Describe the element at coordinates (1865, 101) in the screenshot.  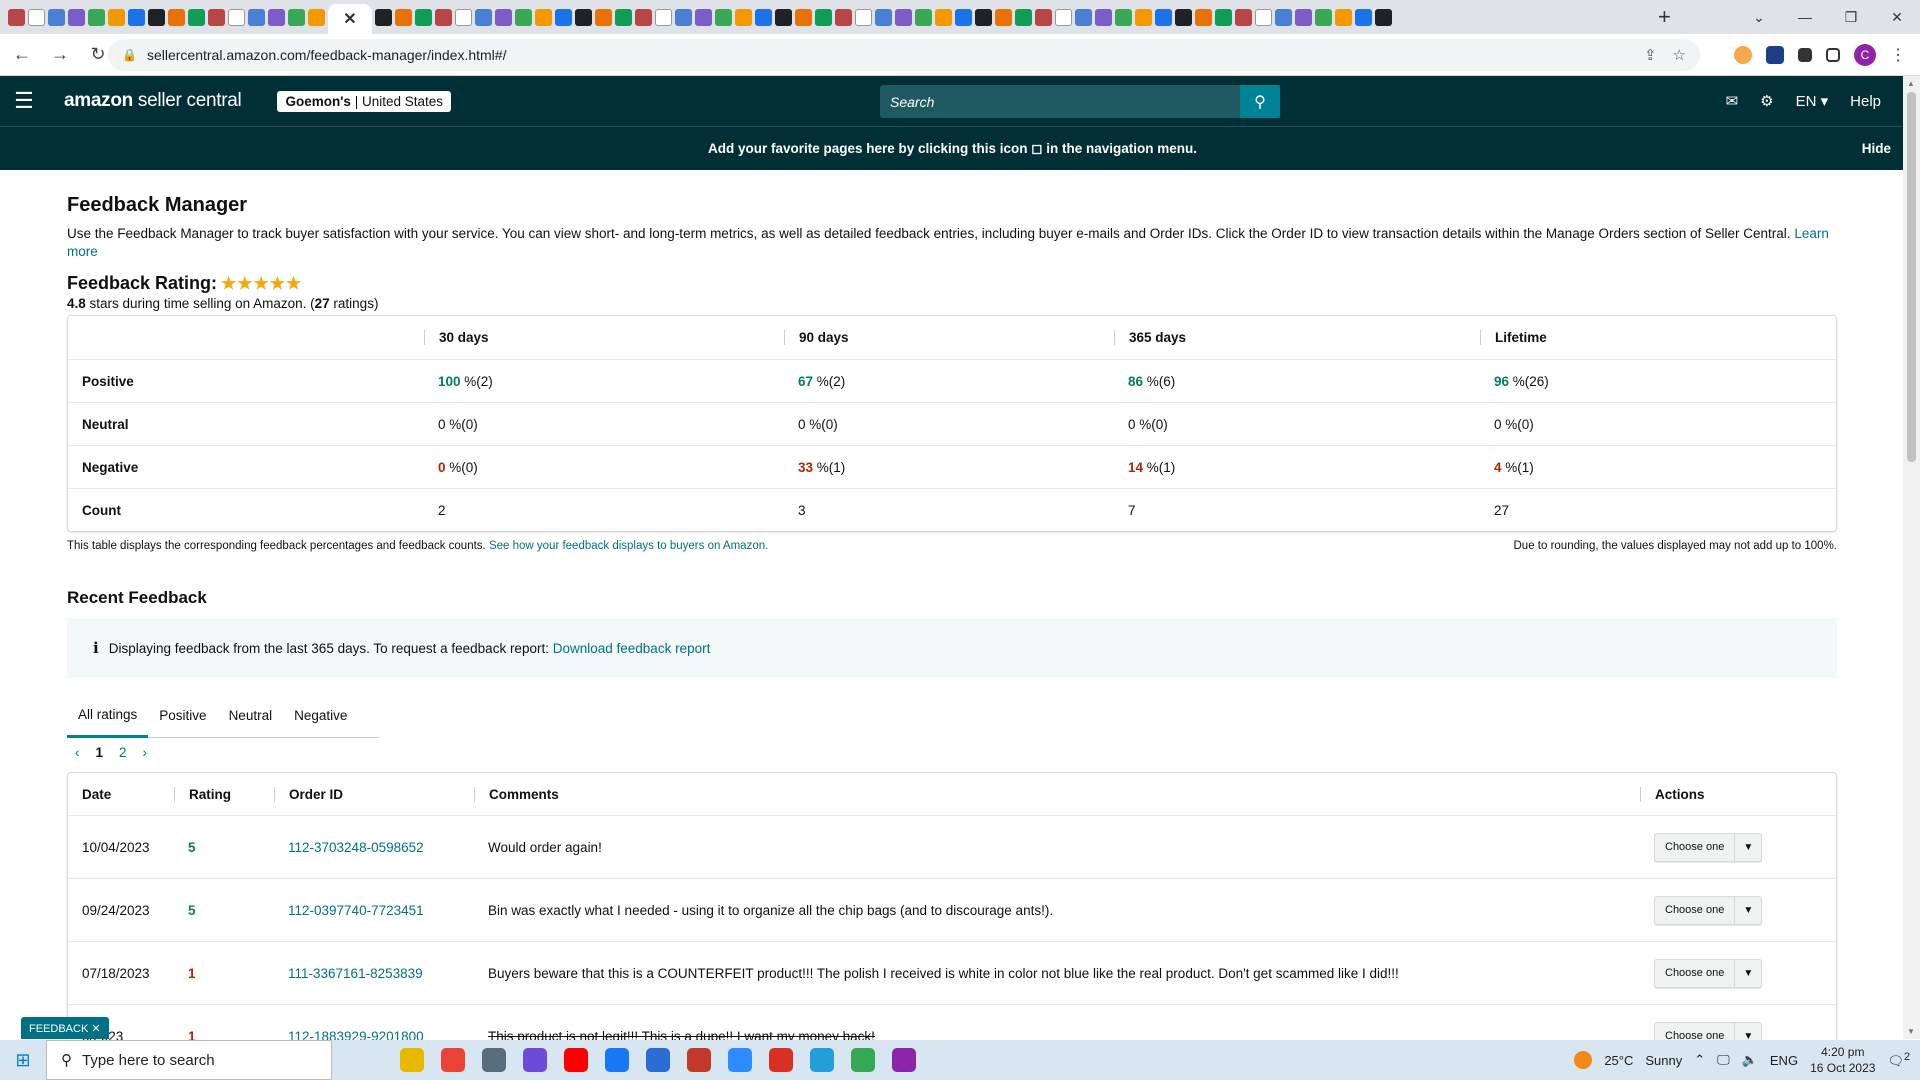
I see `help-link: Help` at that location.